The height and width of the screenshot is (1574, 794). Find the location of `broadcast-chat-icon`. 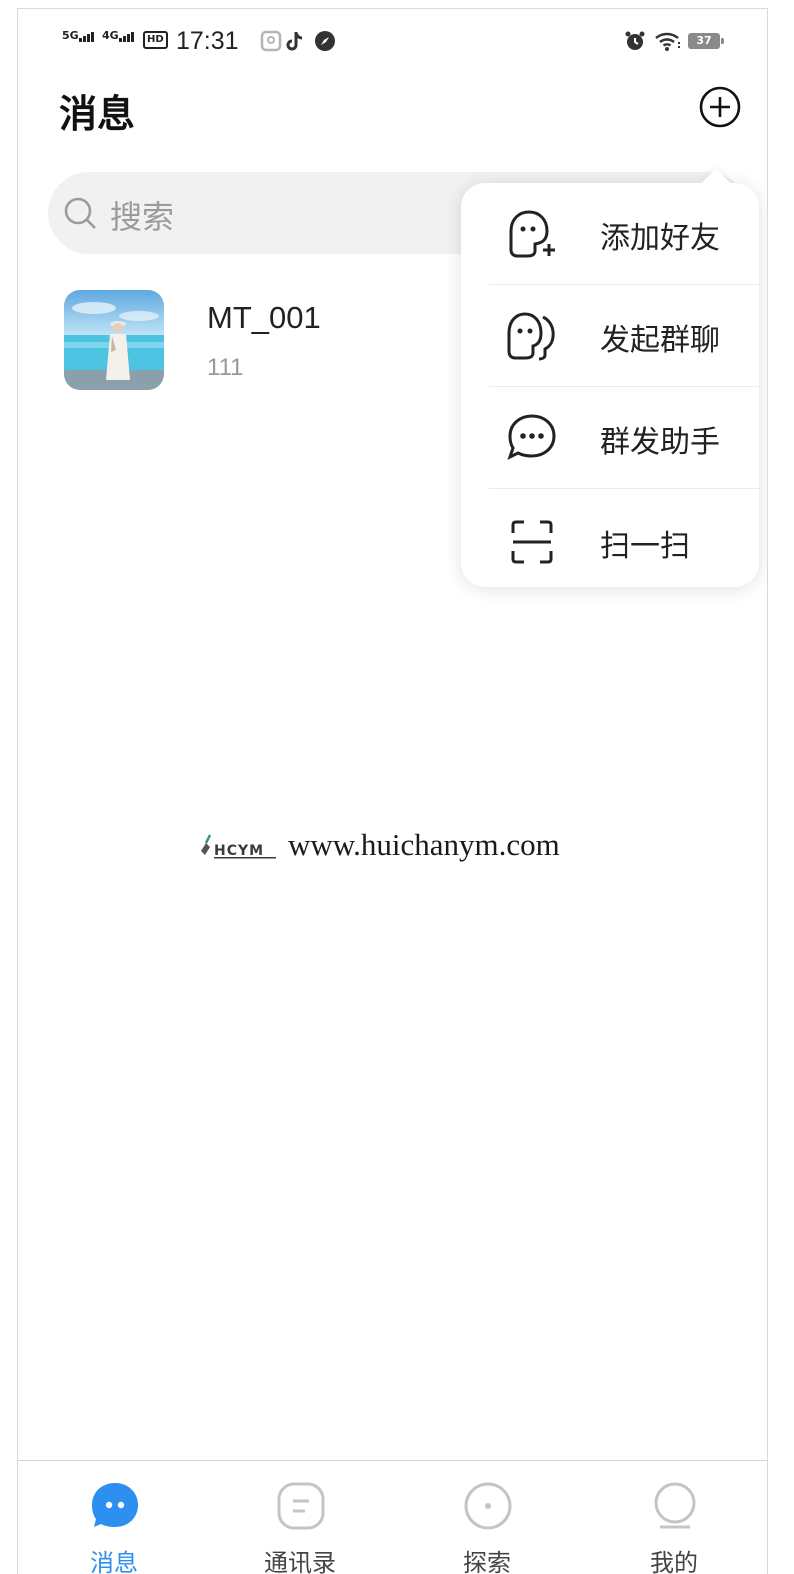

broadcast-chat-icon is located at coordinates (531, 437).